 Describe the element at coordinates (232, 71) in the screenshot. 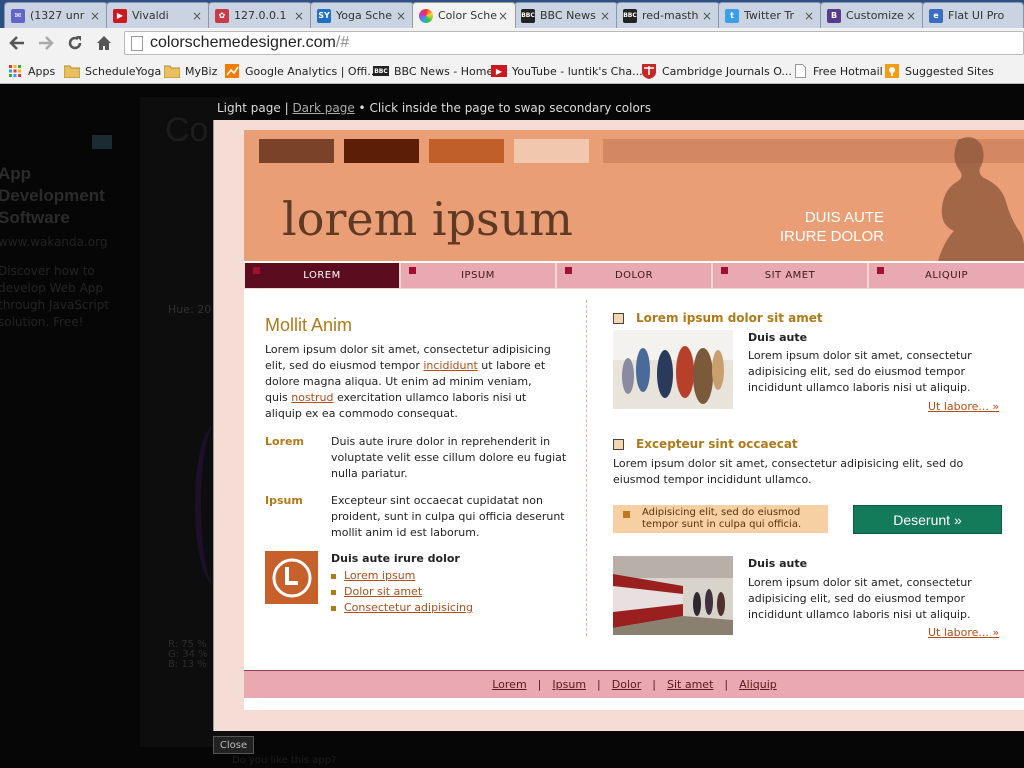

I see `analytics-icon` at that location.